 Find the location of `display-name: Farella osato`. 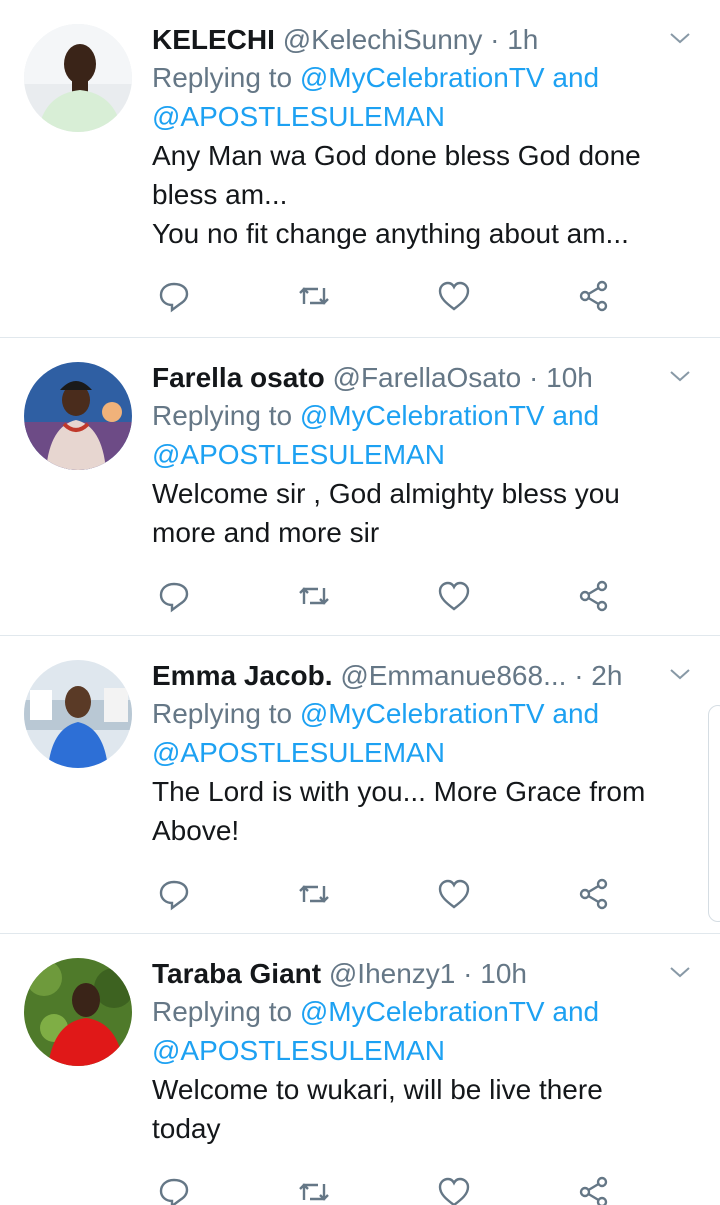

display-name: Farella osato is located at coordinates (238, 377).